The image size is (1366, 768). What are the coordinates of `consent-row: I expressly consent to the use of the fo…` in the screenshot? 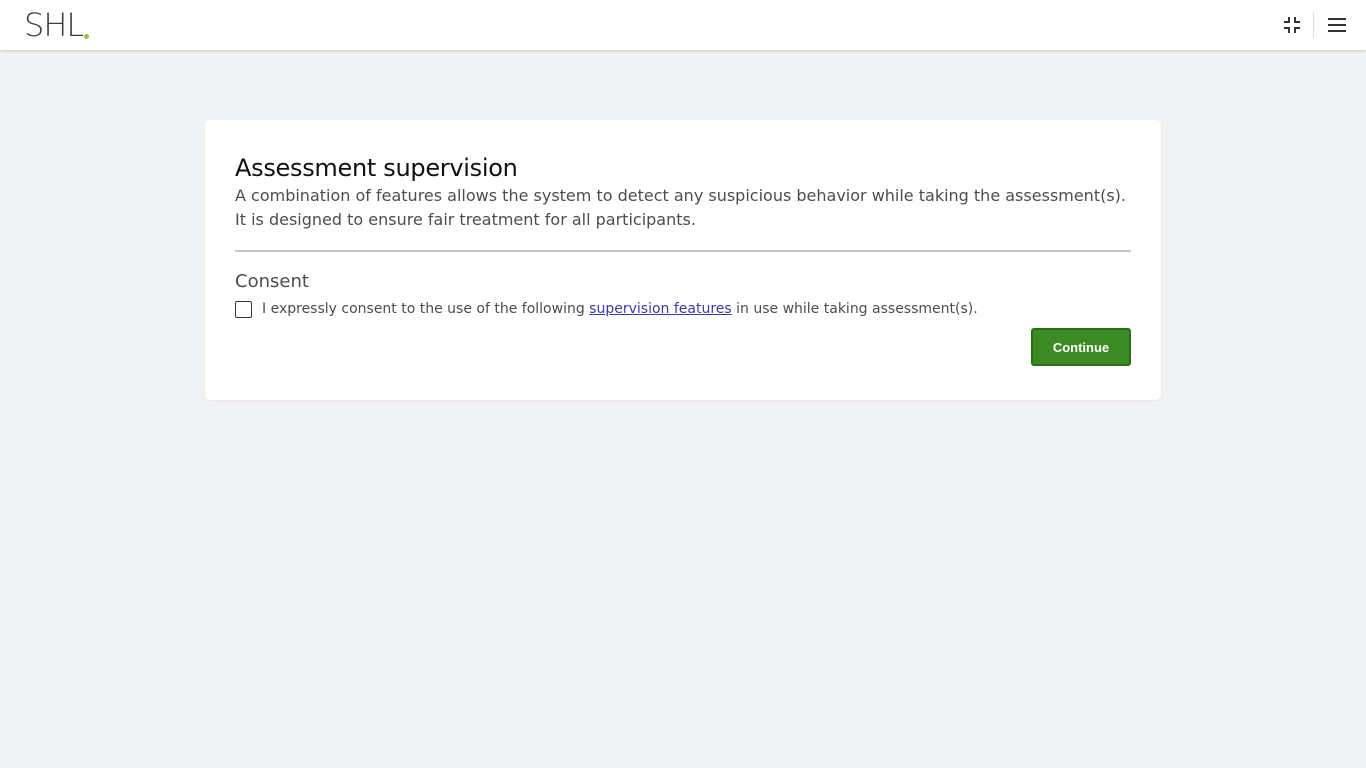 It's located at (683, 309).